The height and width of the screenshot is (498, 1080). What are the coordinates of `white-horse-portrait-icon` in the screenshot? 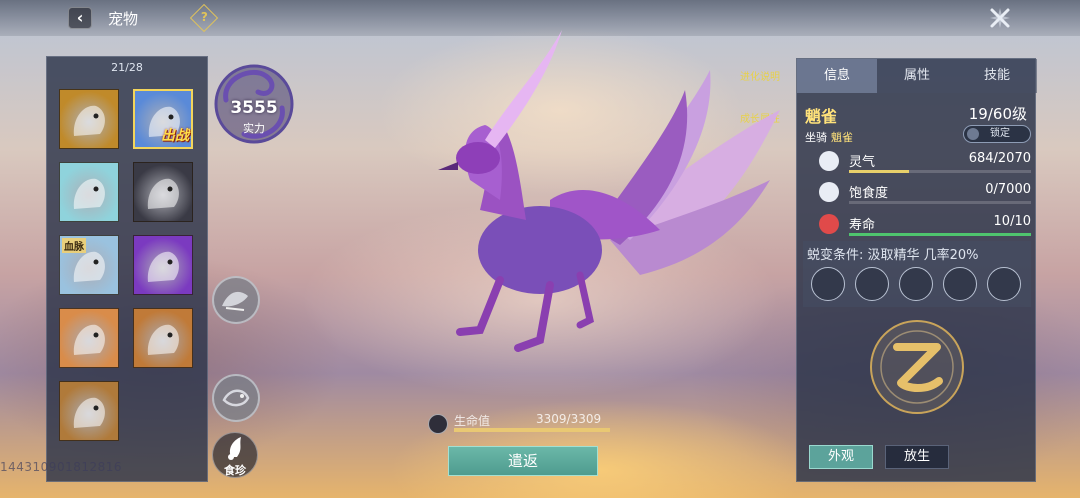 It's located at (163, 266).